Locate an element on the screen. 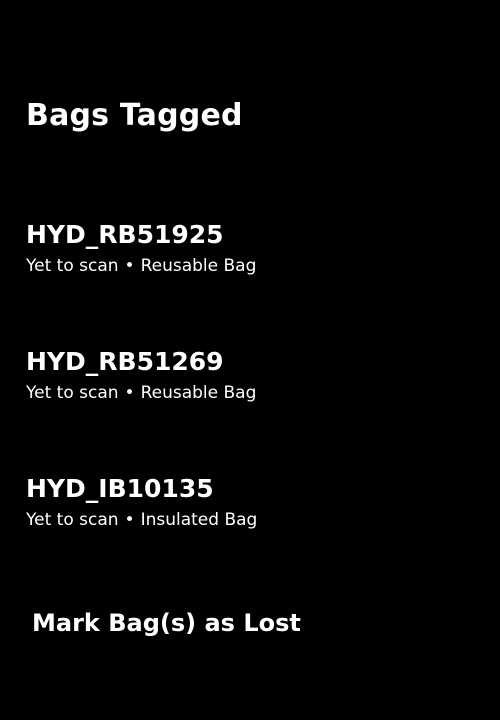  bag-type: Insulated Bag is located at coordinates (199, 520).